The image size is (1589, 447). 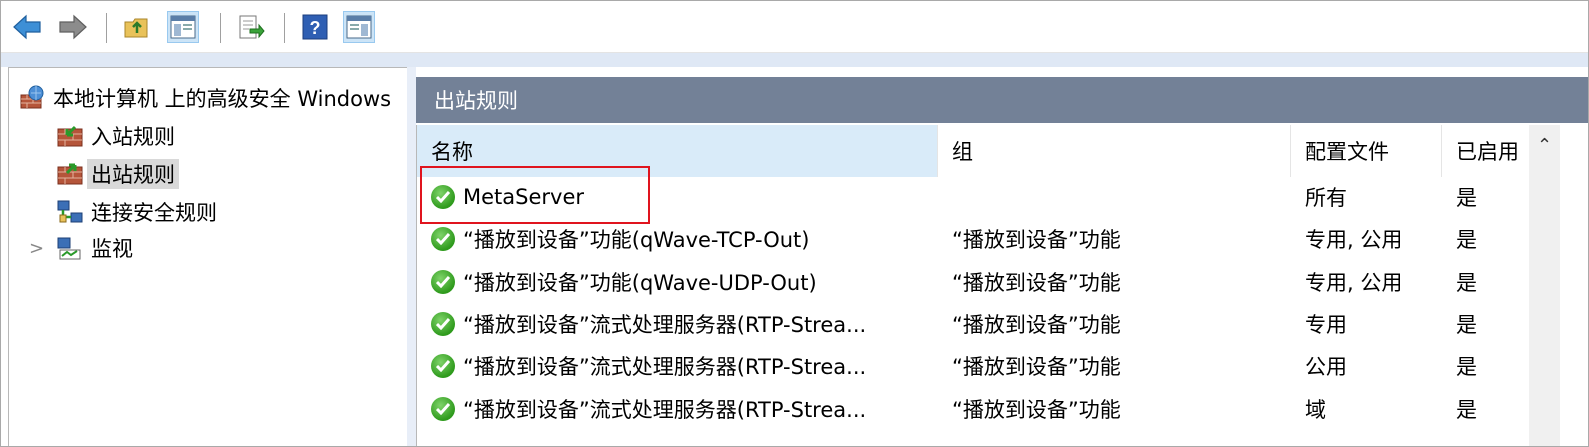 I want to click on forward-button, so click(x=73, y=27).